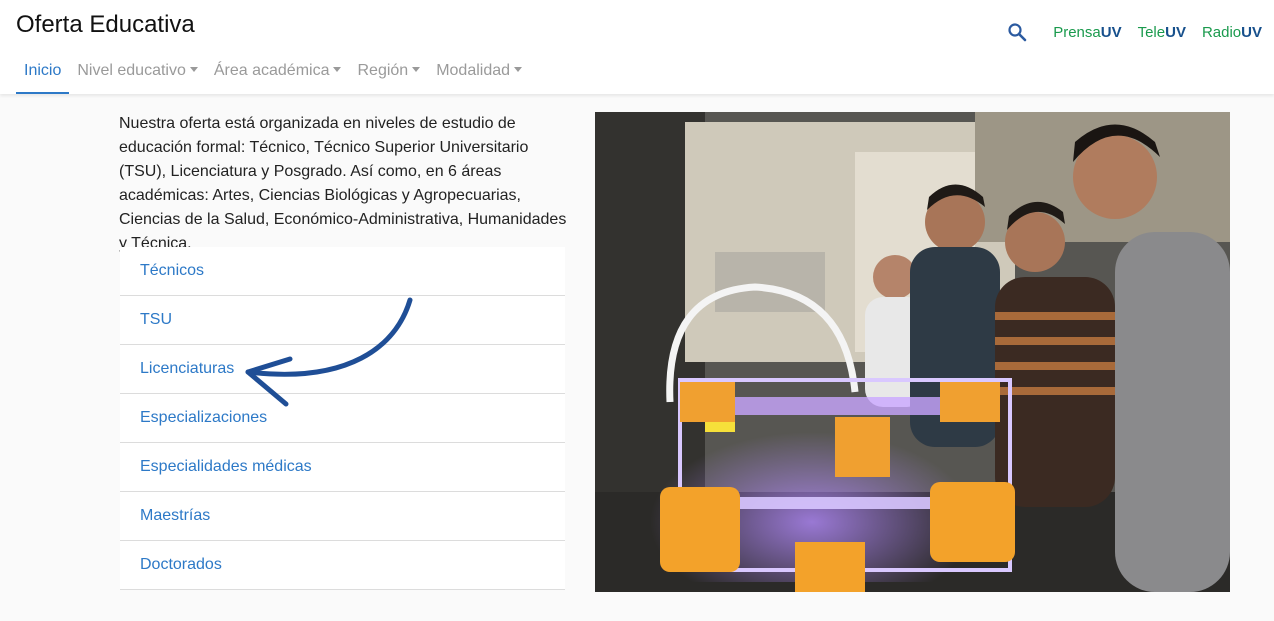  Describe the element at coordinates (383, 70) in the screenshot. I see `nav-item-label: Región` at that location.